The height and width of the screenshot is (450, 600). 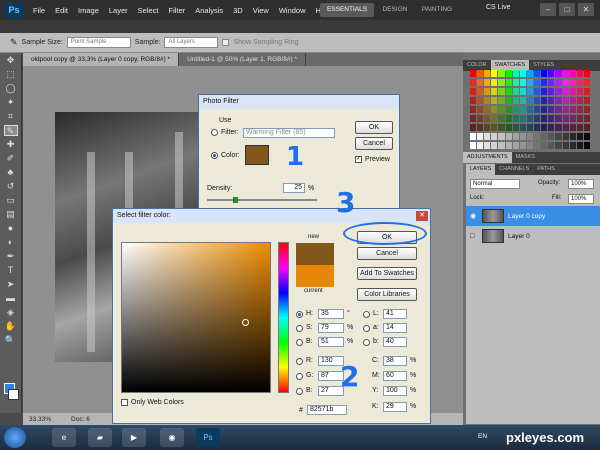 I want to click on eraser-tool-icon: ▭, so click(x=11, y=200).